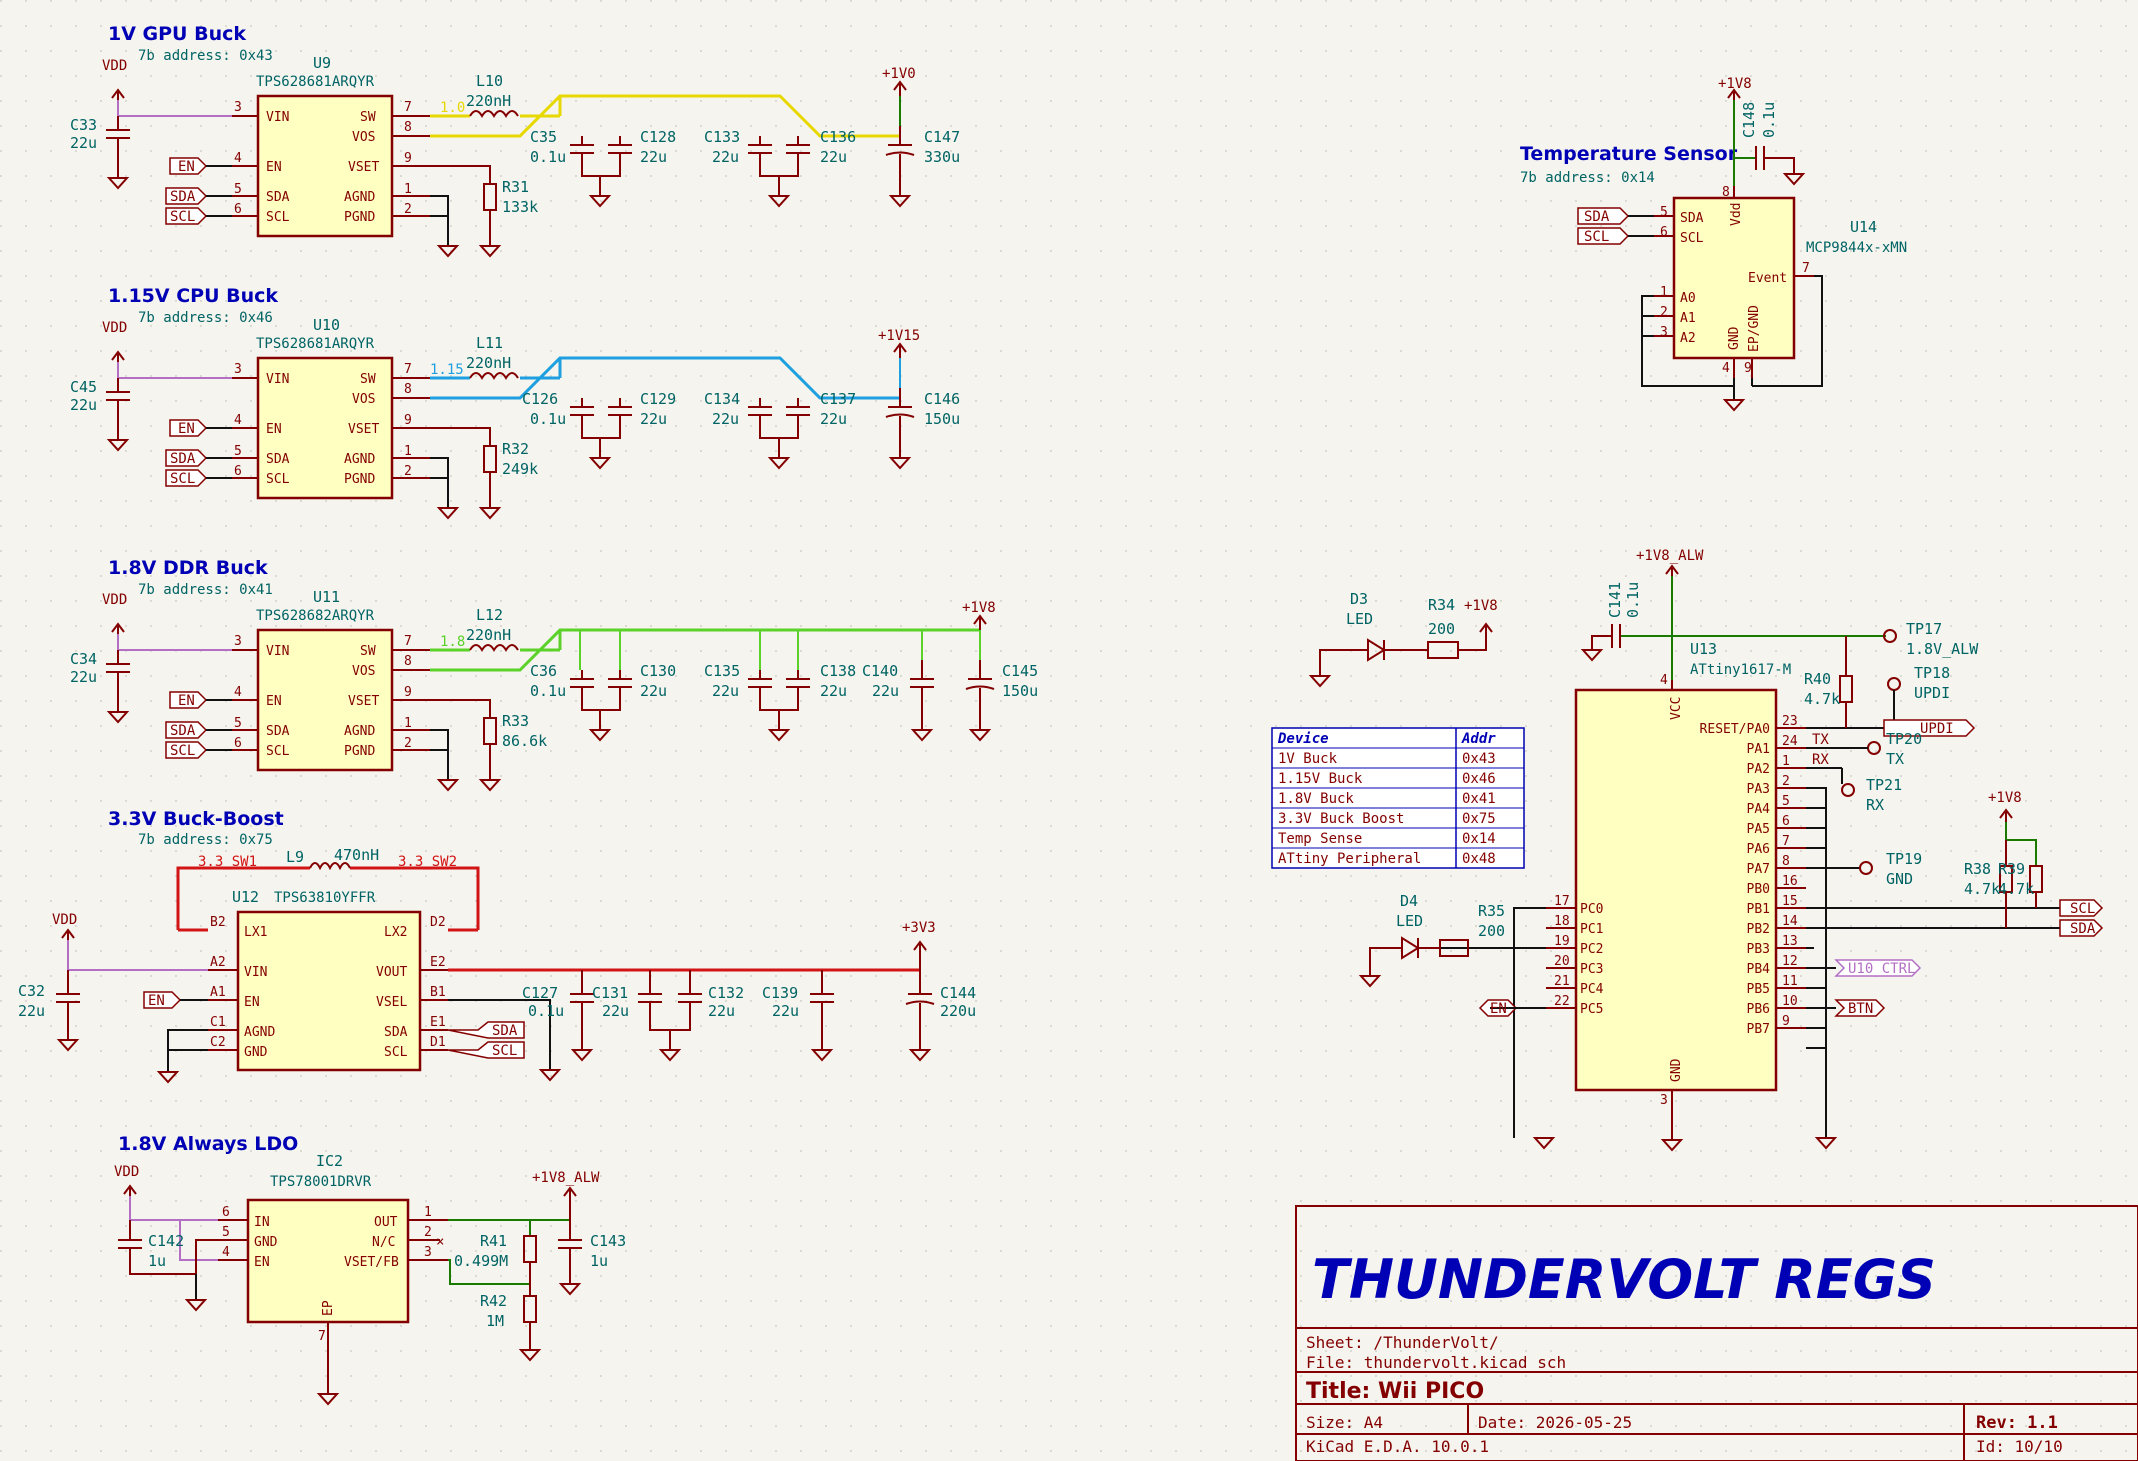 The image size is (2138, 1461). Describe the element at coordinates (489, 81) in the screenshot. I see `inductor-ref: L10` at that location.